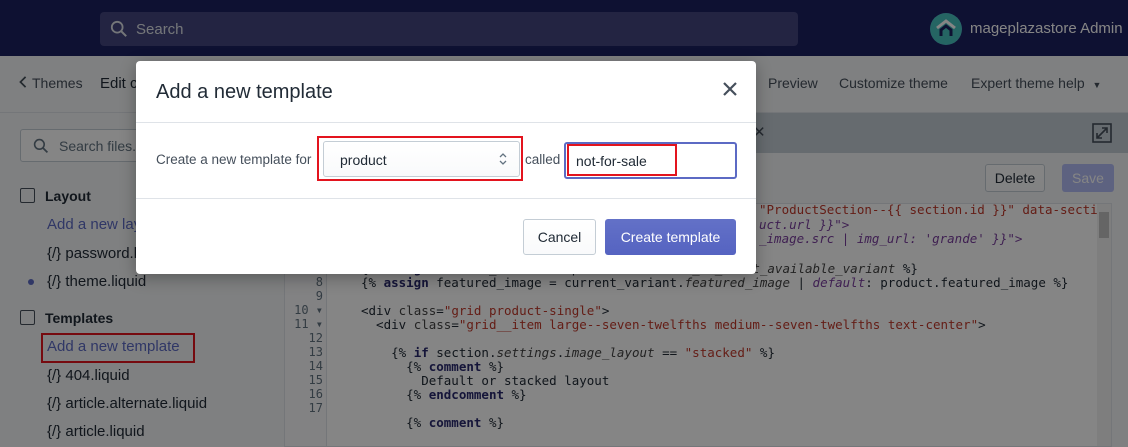  What do you see at coordinates (670, 237) in the screenshot?
I see `create-template-button: Create template` at bounding box center [670, 237].